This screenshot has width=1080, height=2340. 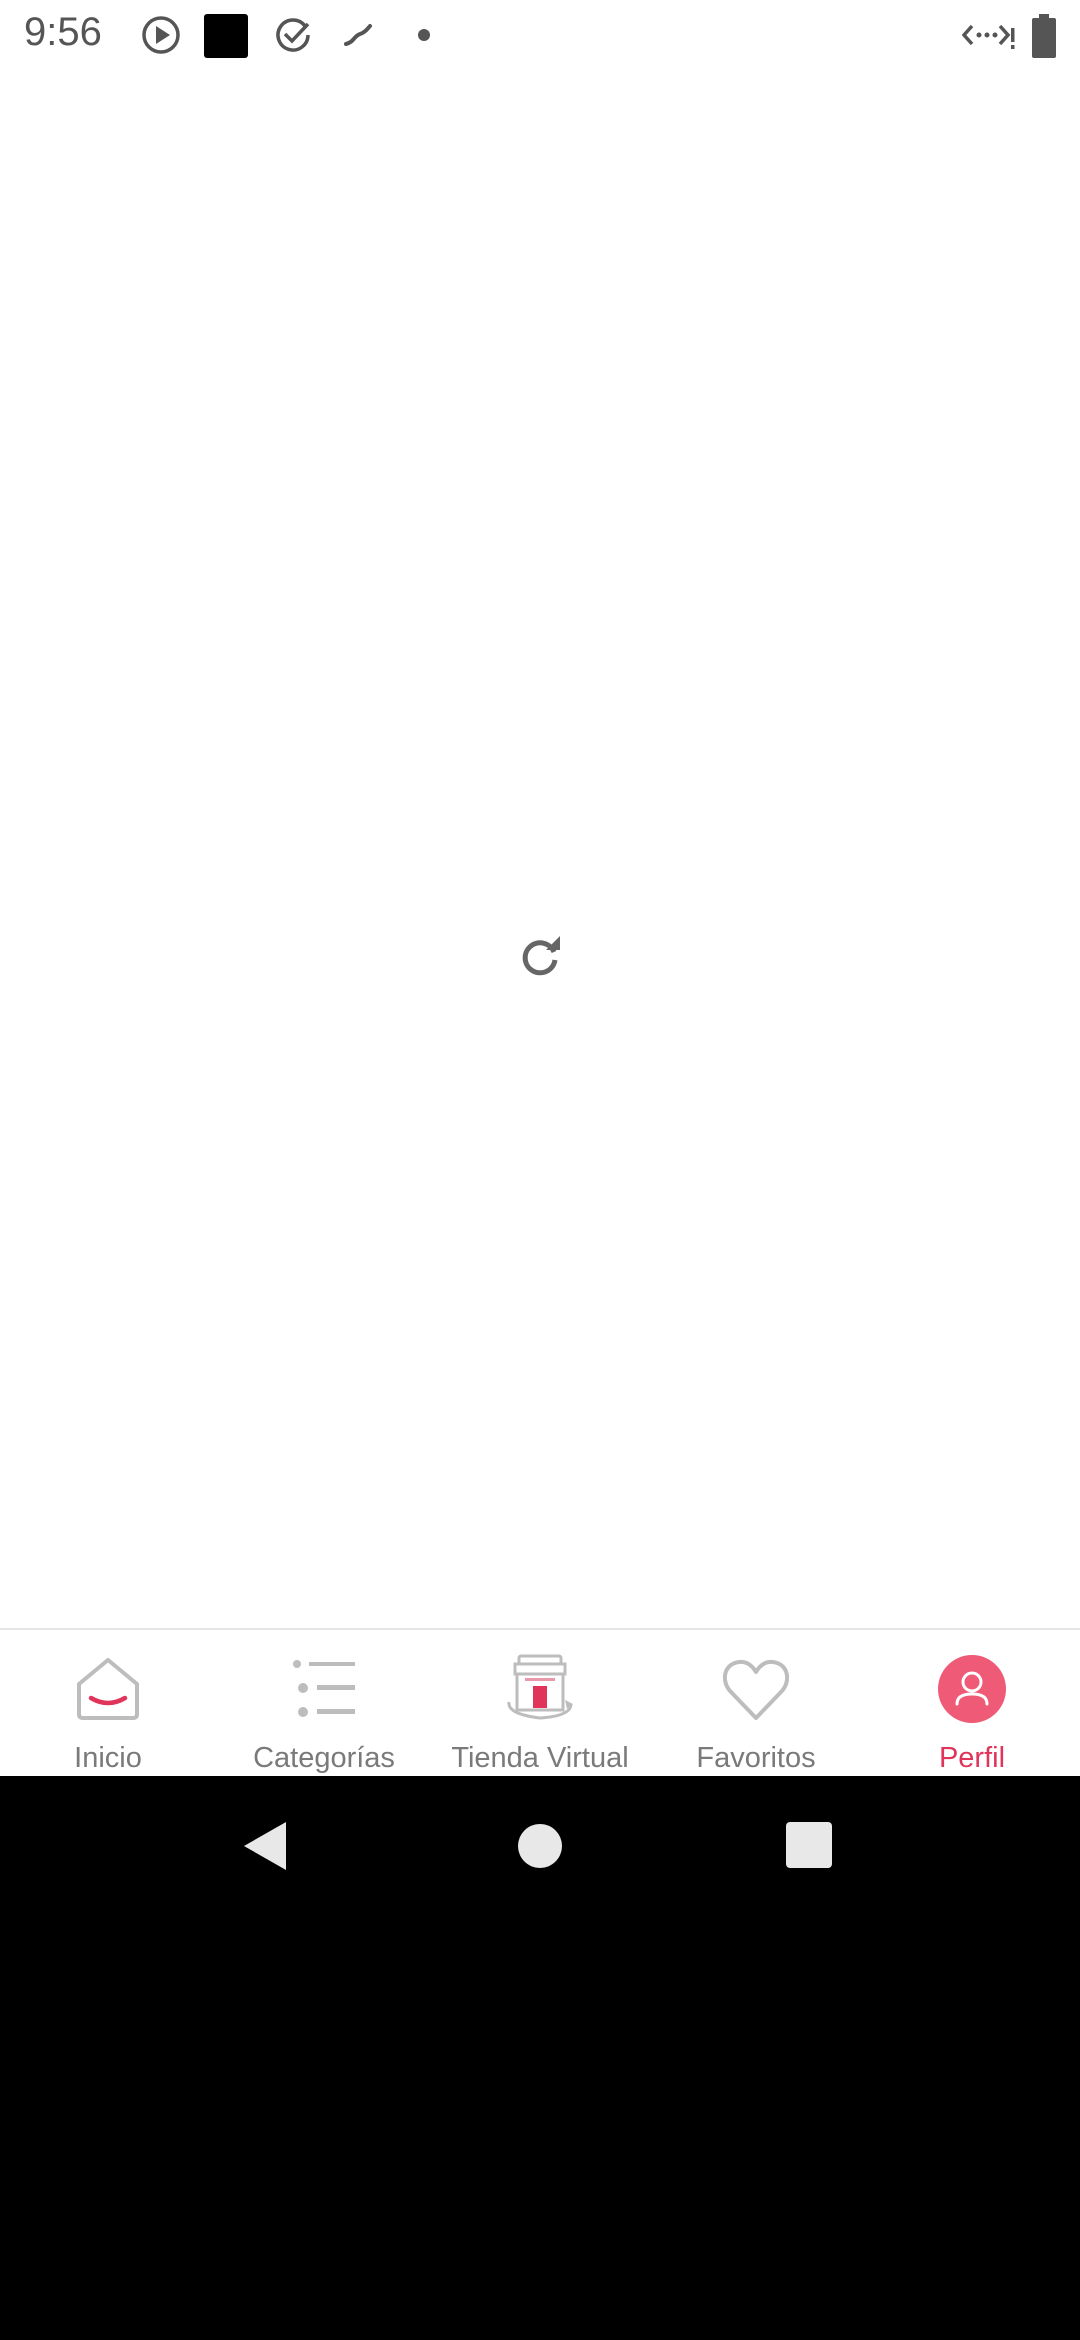 What do you see at coordinates (540, 1758) in the screenshot?
I see `nav-label-tienda-virtual: Tienda Virtual` at bounding box center [540, 1758].